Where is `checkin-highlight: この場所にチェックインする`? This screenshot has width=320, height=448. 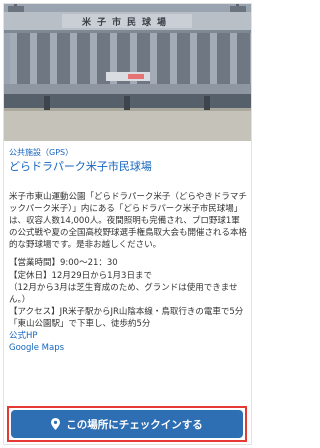 checkin-highlight: この場所にチェックインする is located at coordinates (127, 424).